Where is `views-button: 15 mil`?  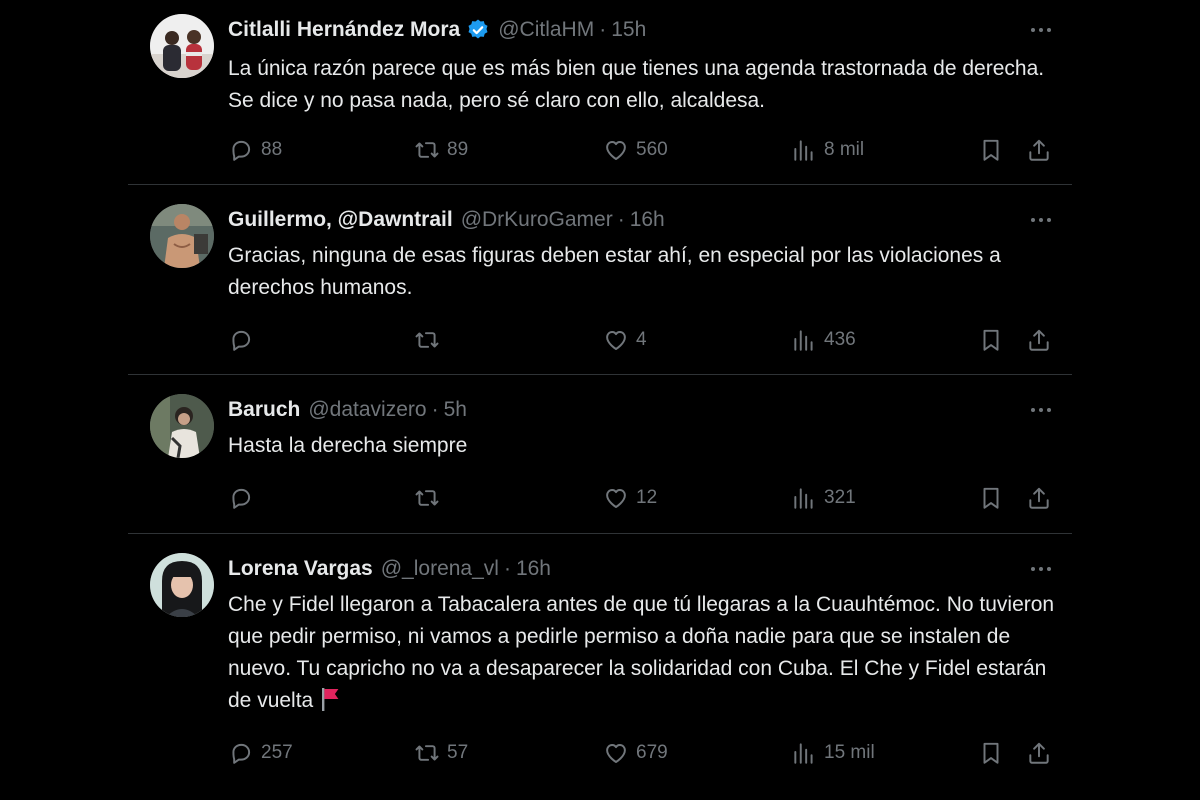
views-button: 15 mil is located at coordinates (833, 753).